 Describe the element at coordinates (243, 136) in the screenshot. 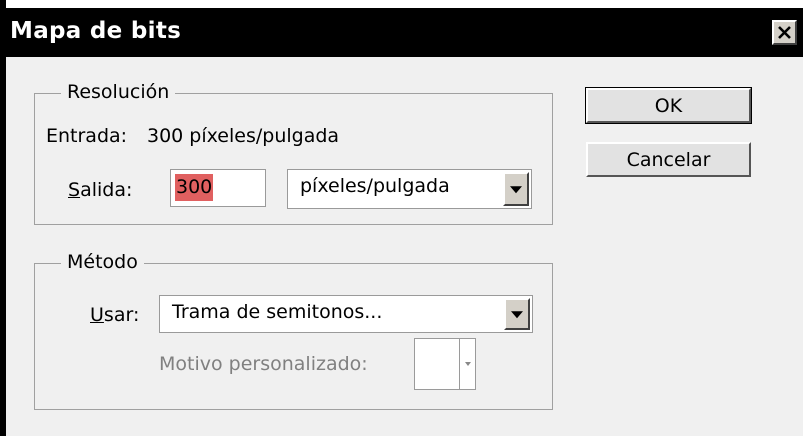

I see `input-resolution-value: 300 píxeles/pulgada` at that location.